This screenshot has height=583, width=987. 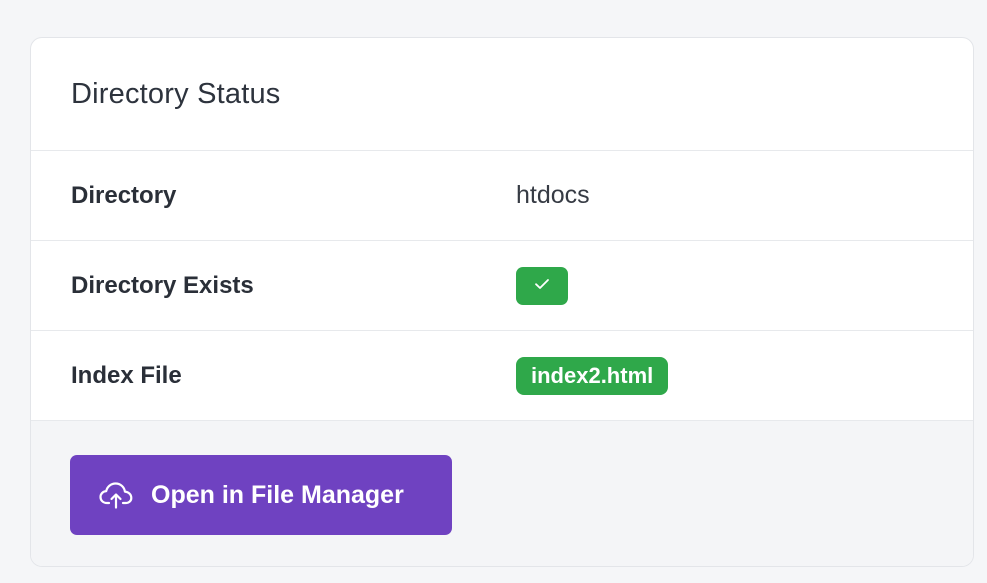 I want to click on check-icon, so click(x=542, y=286).